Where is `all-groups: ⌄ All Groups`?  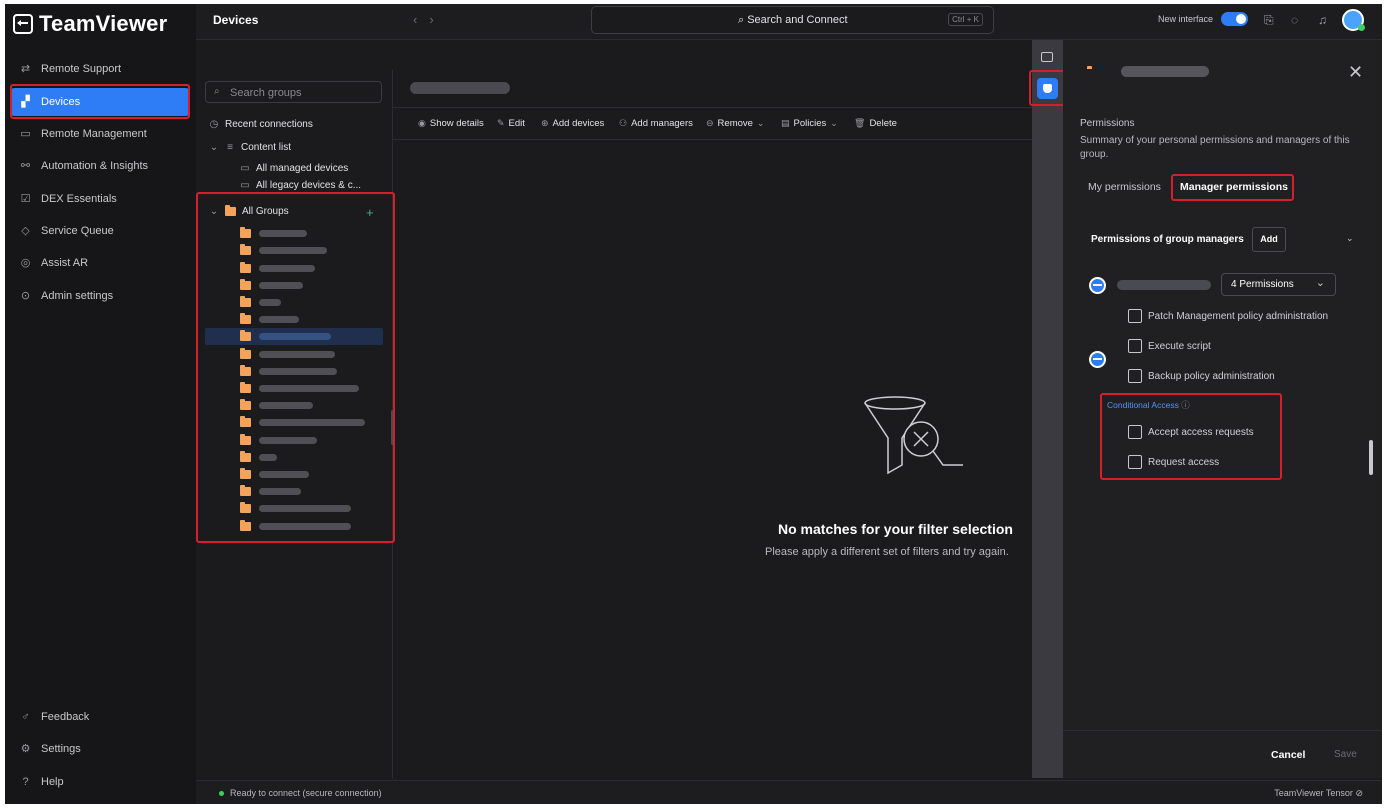 all-groups: ⌄ All Groups is located at coordinates (249, 211).